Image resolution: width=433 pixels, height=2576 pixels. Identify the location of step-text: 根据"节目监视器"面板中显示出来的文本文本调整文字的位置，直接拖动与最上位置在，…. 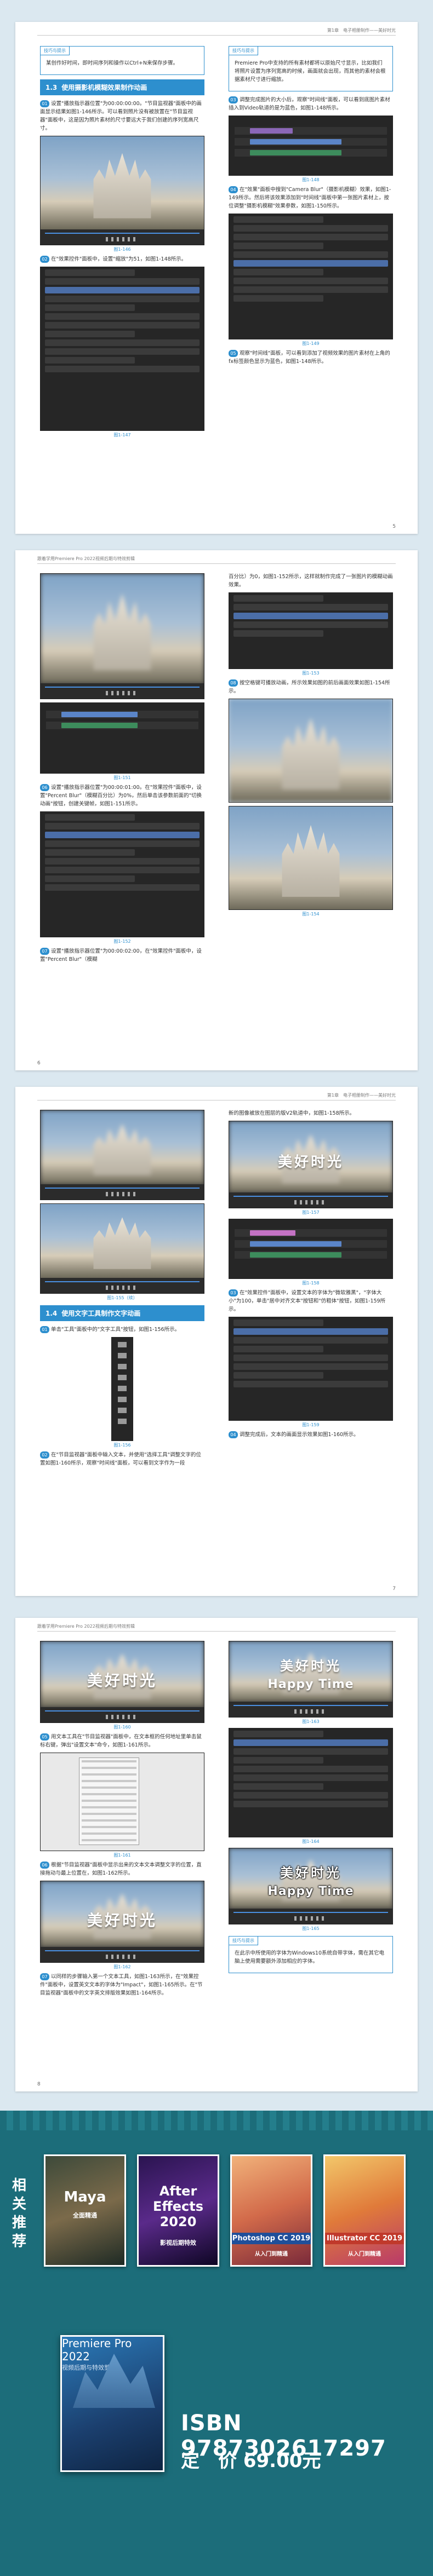
(121, 1869).